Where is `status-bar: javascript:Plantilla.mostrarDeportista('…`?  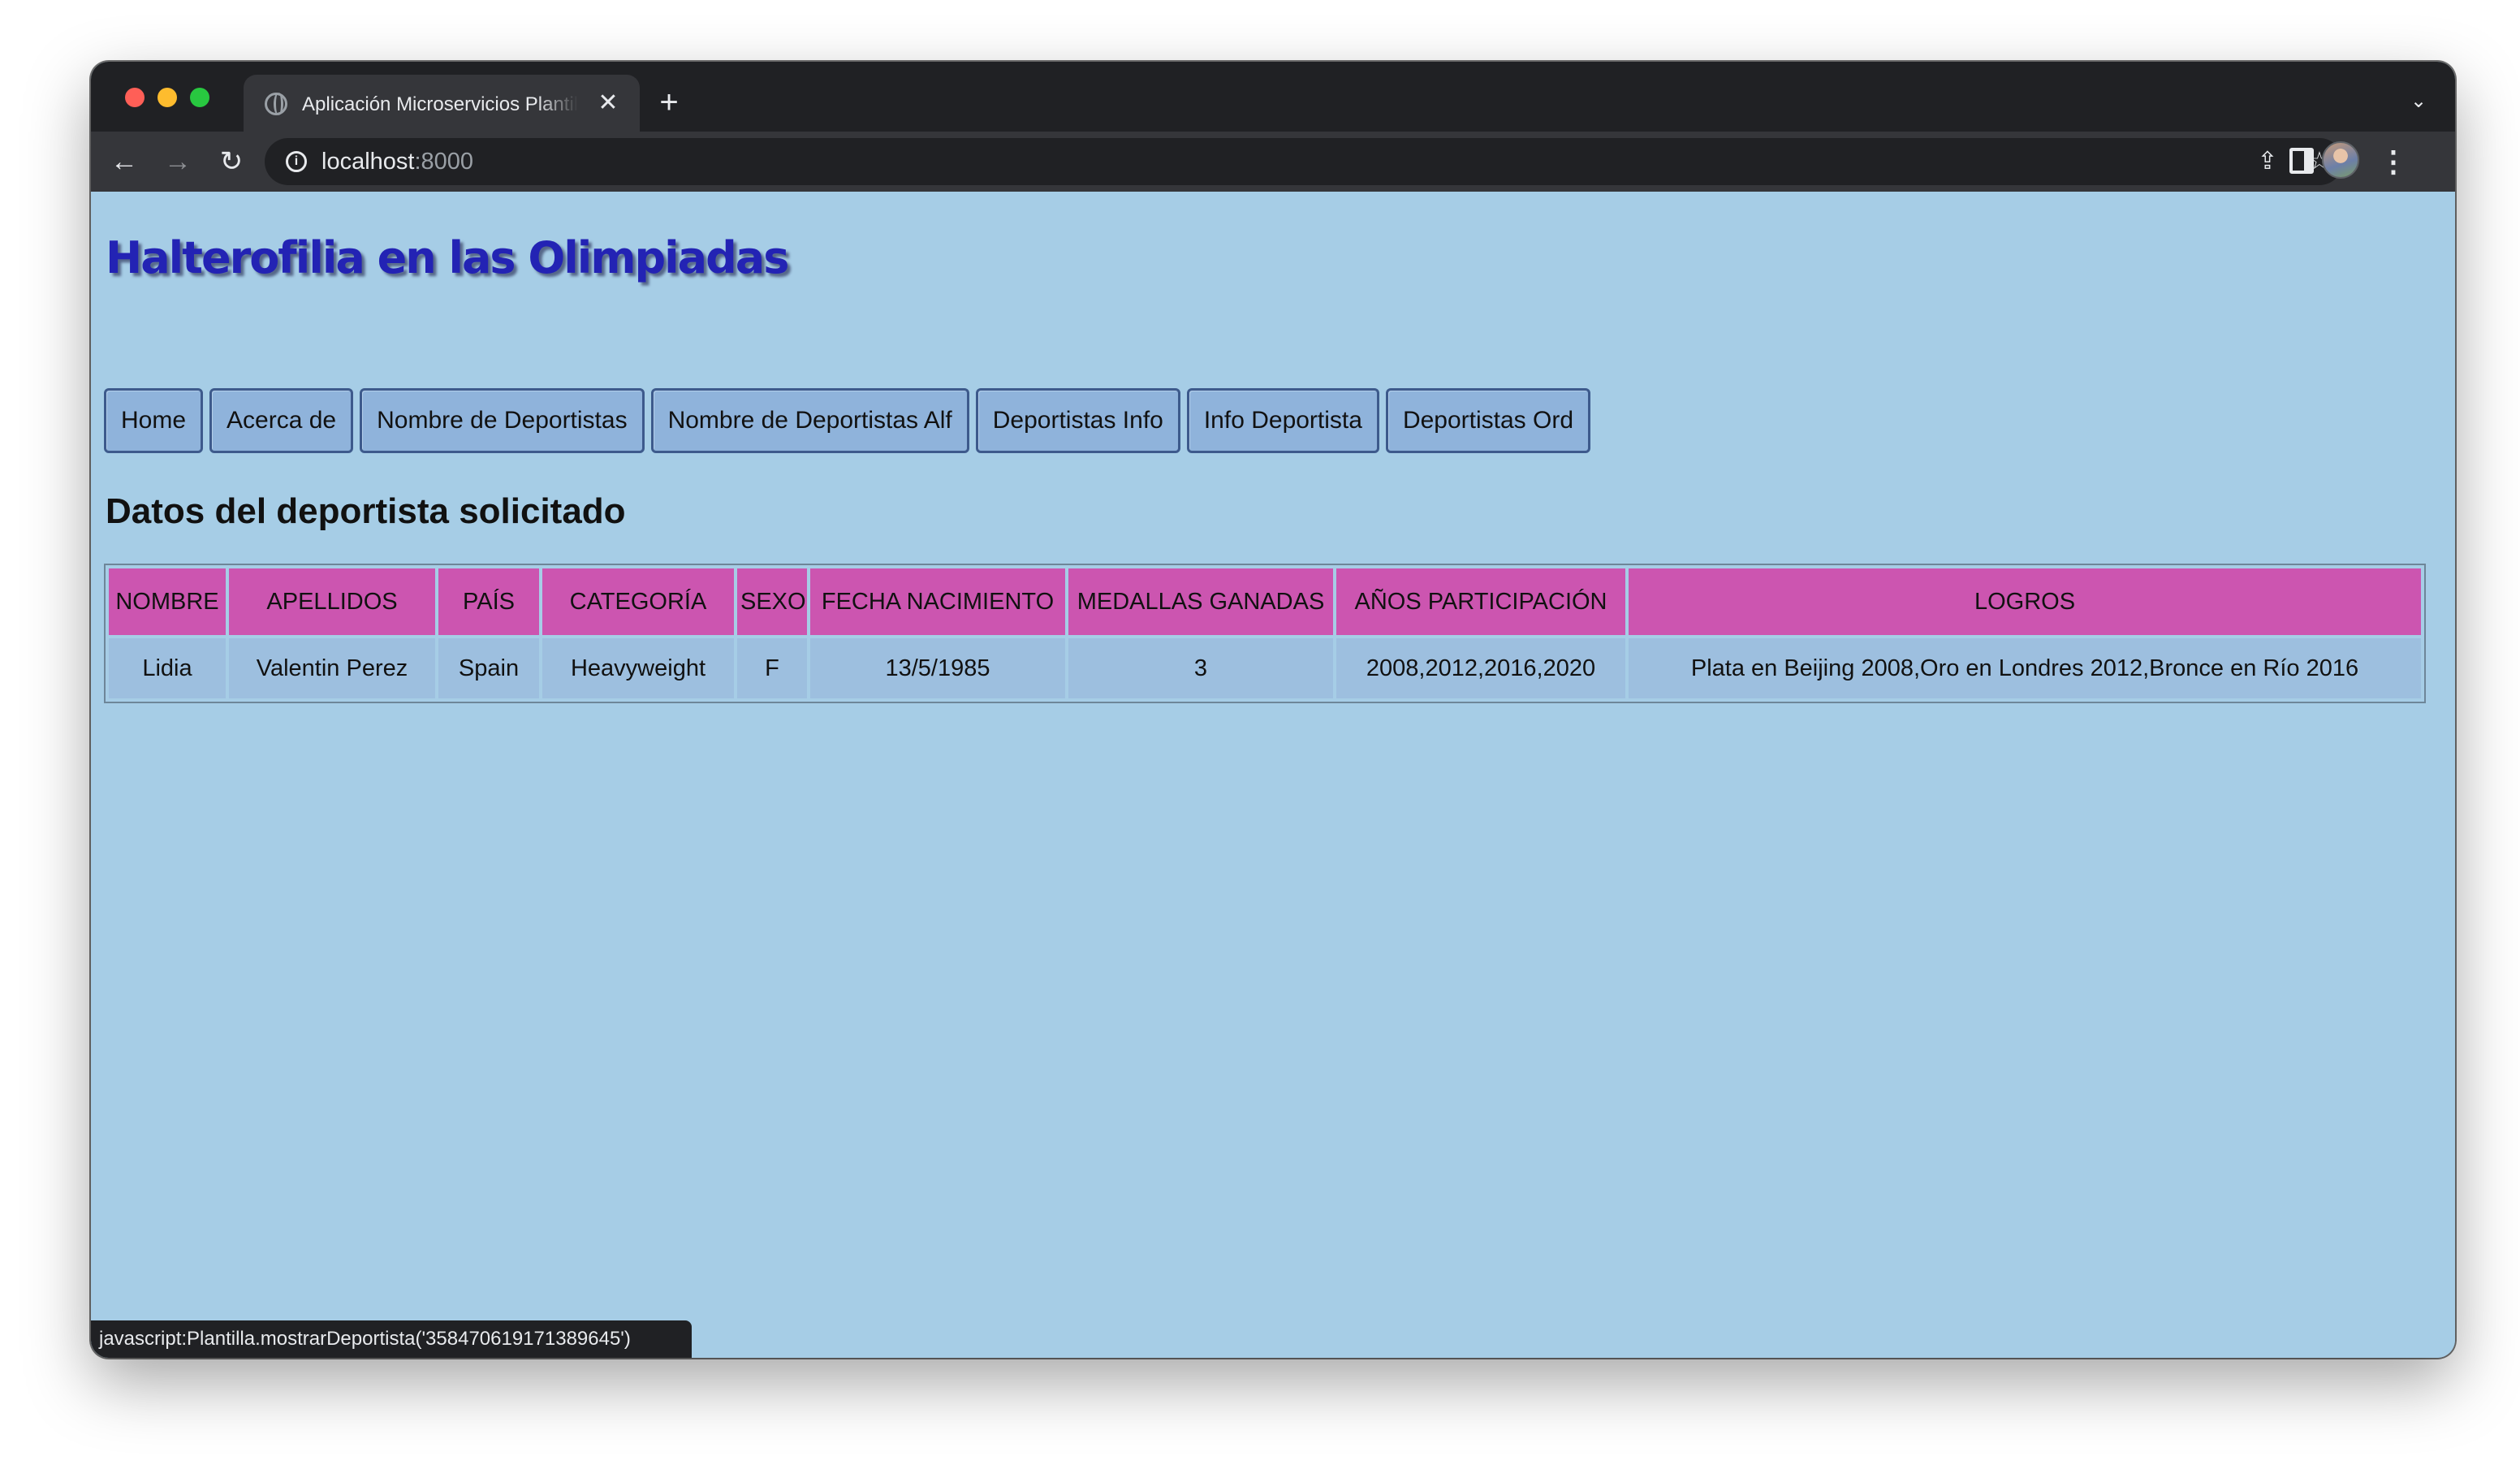
status-bar: javascript:Plantilla.mostrarDeportista('… is located at coordinates (391, 1339).